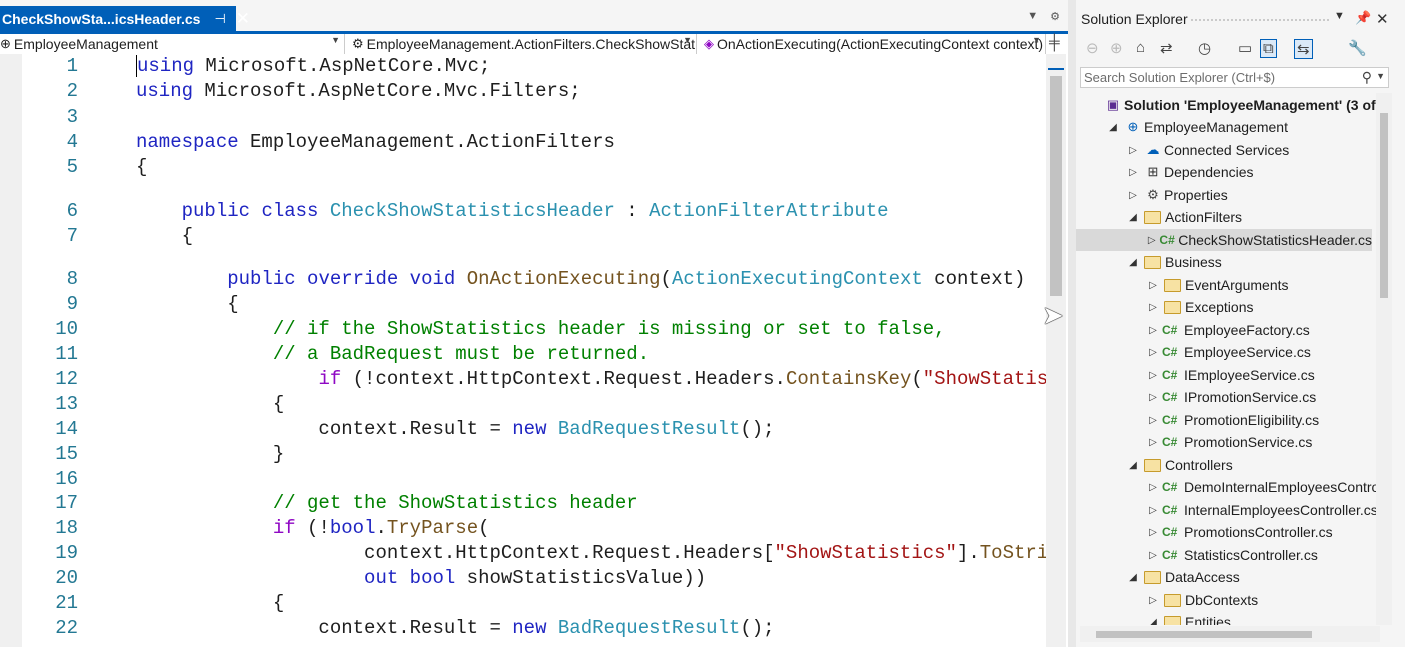  Describe the element at coordinates (1260, 20) in the screenshot. I see `panel-grip` at that location.